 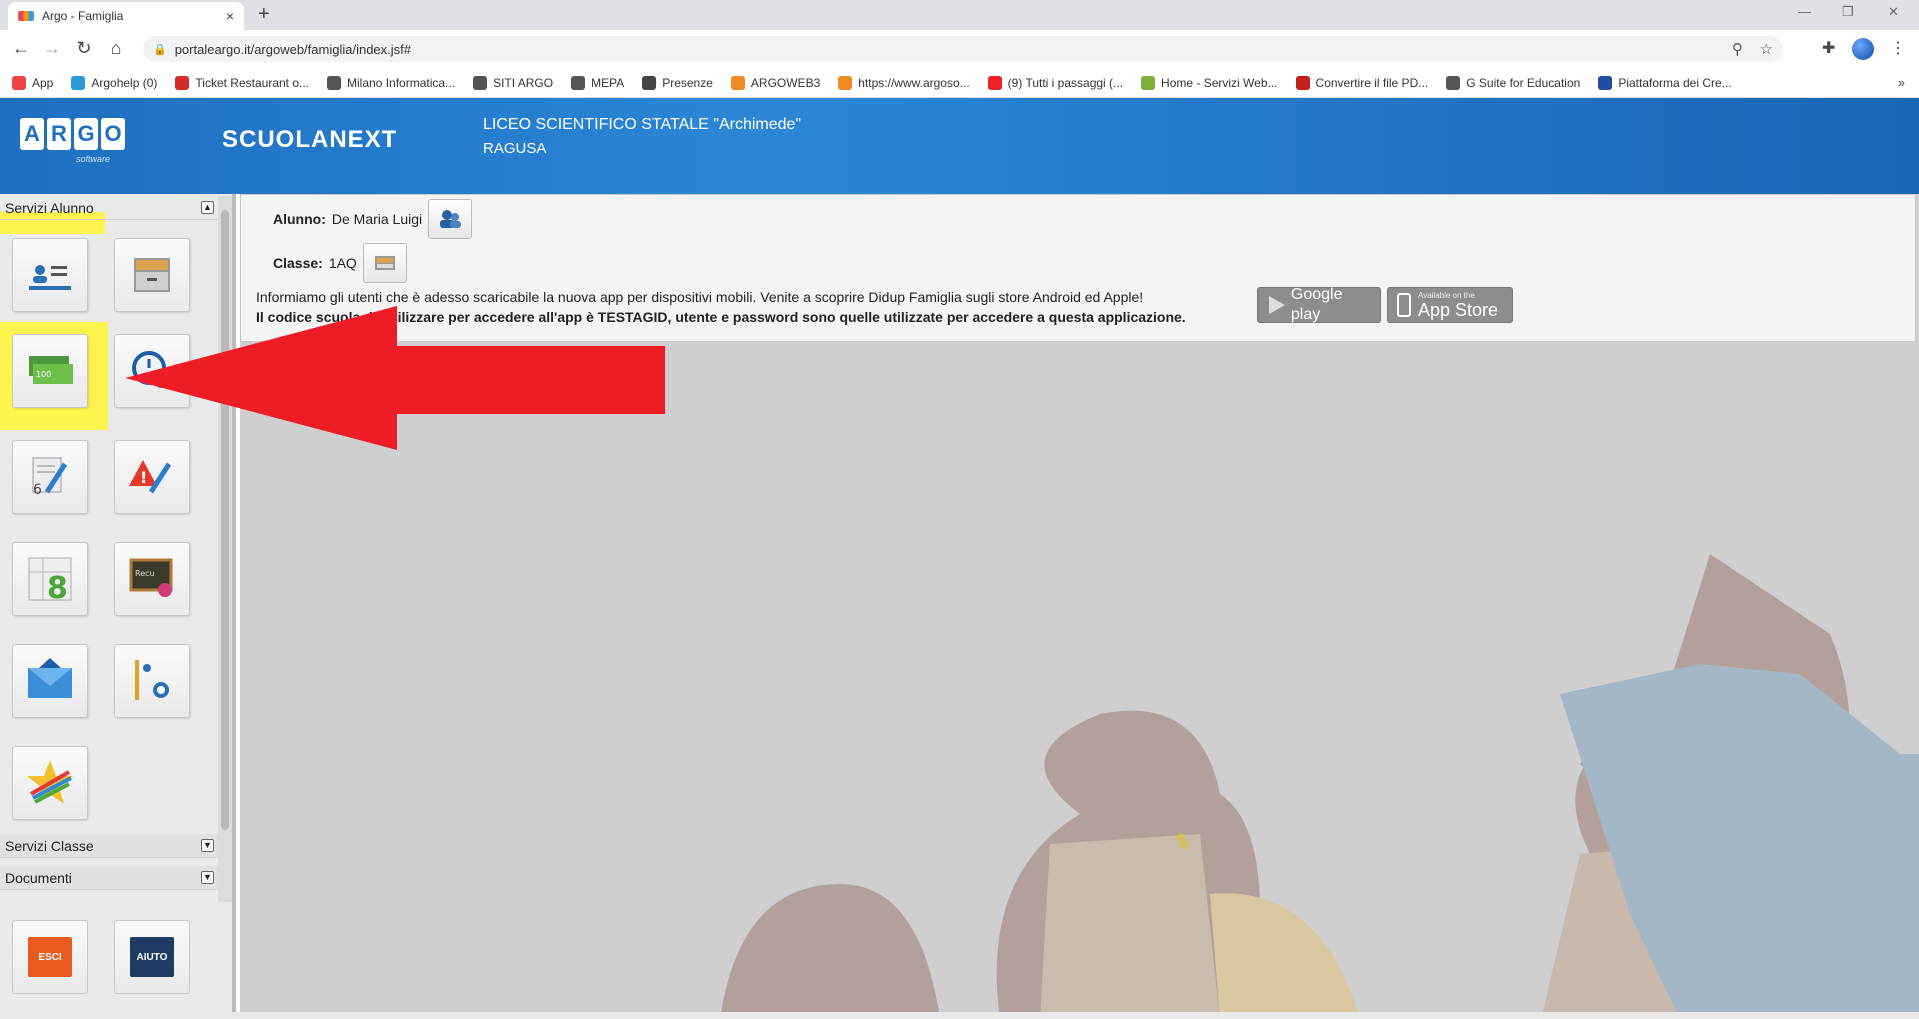 What do you see at coordinates (1737, 49) in the screenshot?
I see `zoom-icon: ⚲` at bounding box center [1737, 49].